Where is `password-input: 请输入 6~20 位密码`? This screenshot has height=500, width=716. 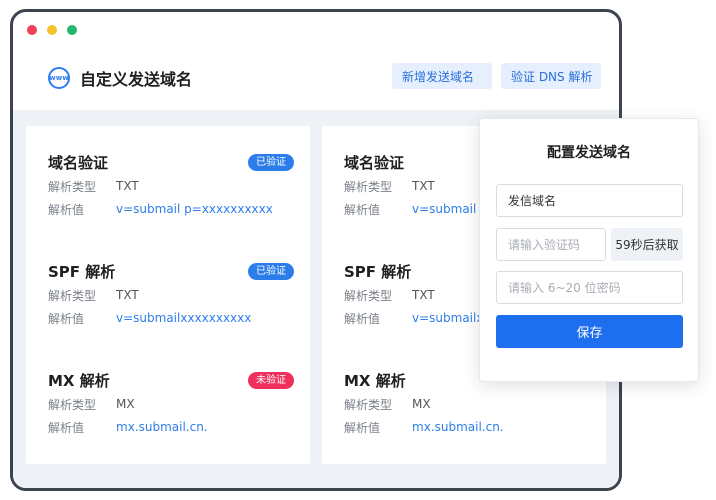
password-input: 请输入 6~20 位密码 is located at coordinates (589, 287).